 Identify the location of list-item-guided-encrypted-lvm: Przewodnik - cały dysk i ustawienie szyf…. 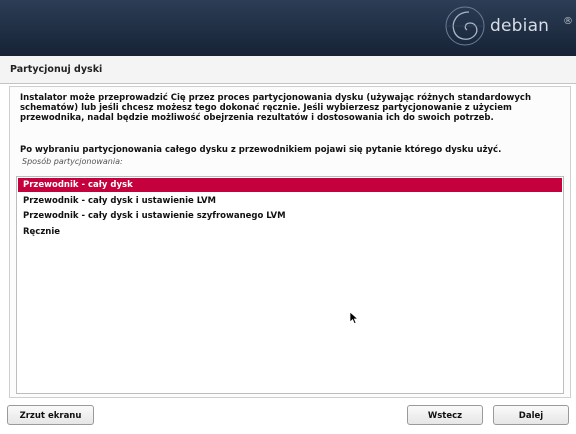
(290, 216).